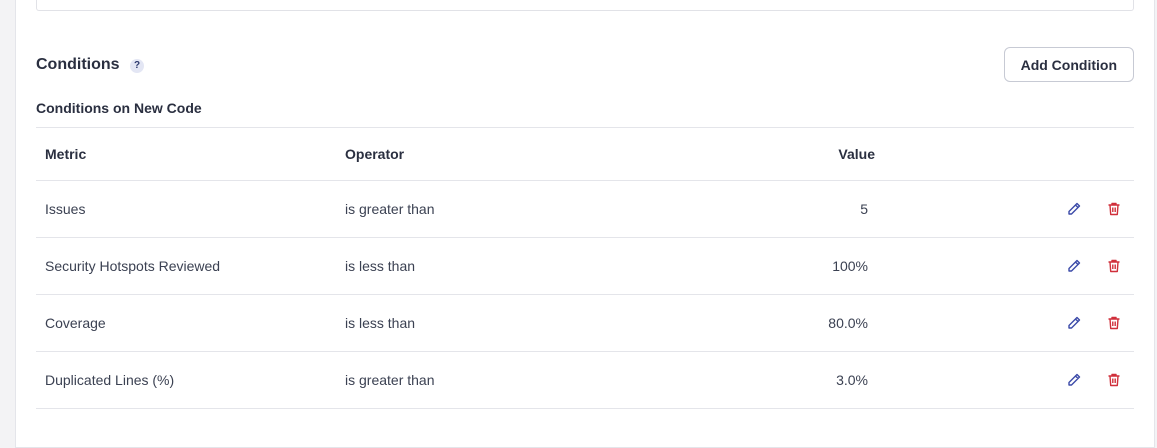 The image size is (1157, 448). Describe the element at coordinates (585, 323) in the screenshot. I see `table-row: Coverage is less than 80.0%` at that location.